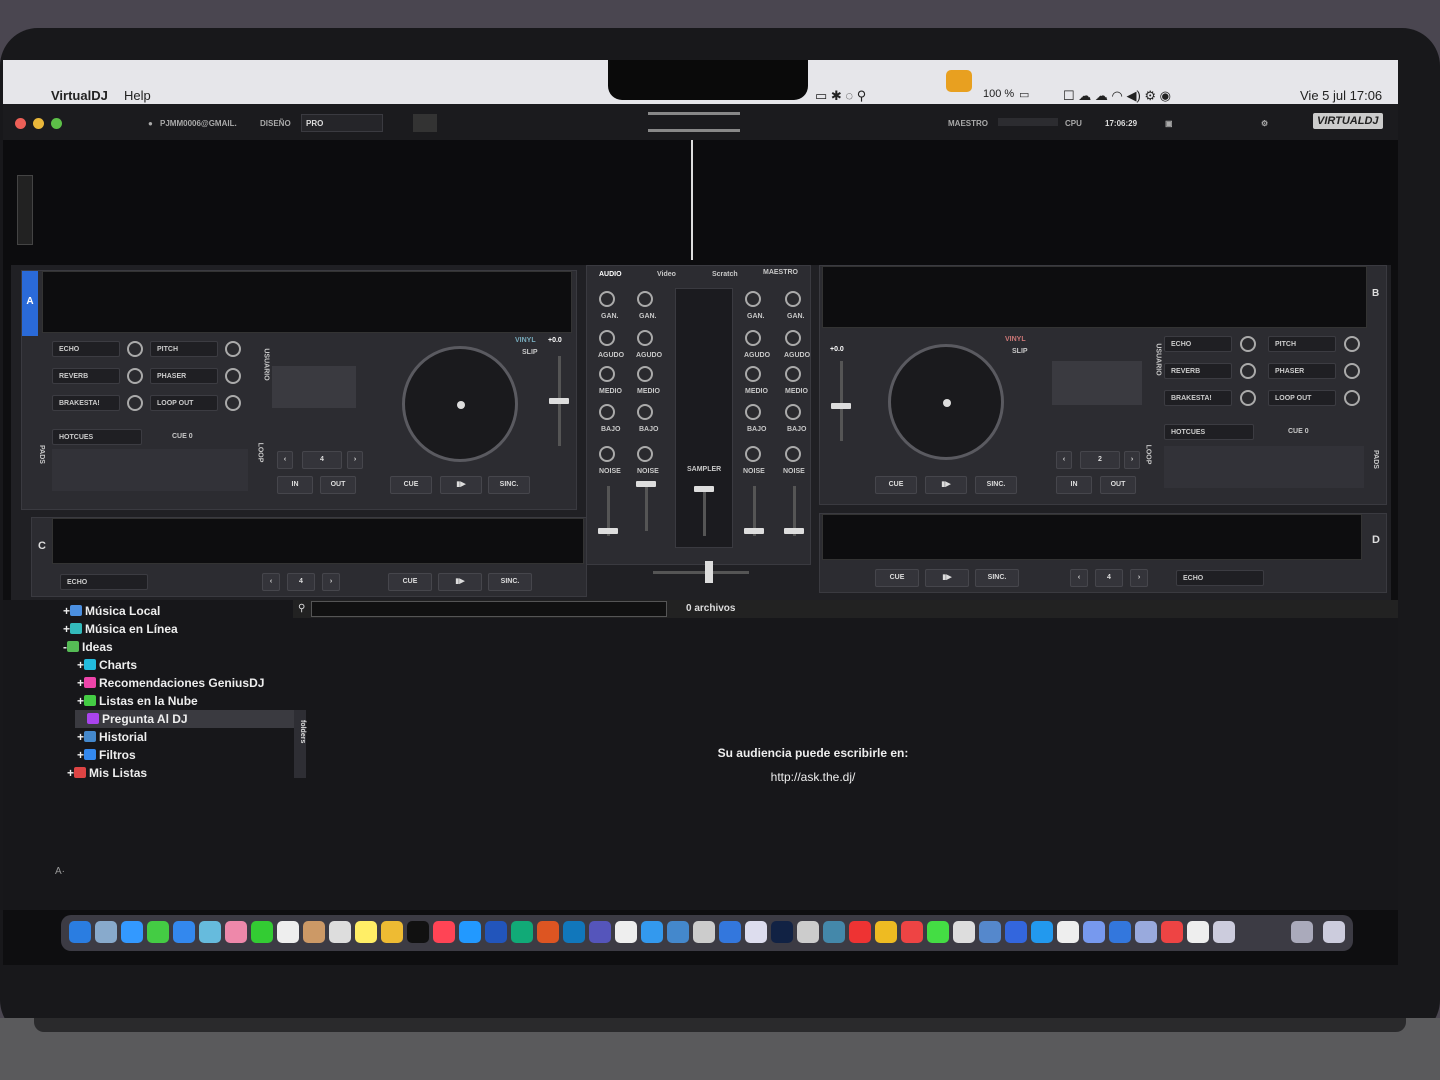 This screenshot has height=1080, width=1440. Describe the element at coordinates (355, 460) in the screenshot. I see `loop-double-button: ›` at that location.